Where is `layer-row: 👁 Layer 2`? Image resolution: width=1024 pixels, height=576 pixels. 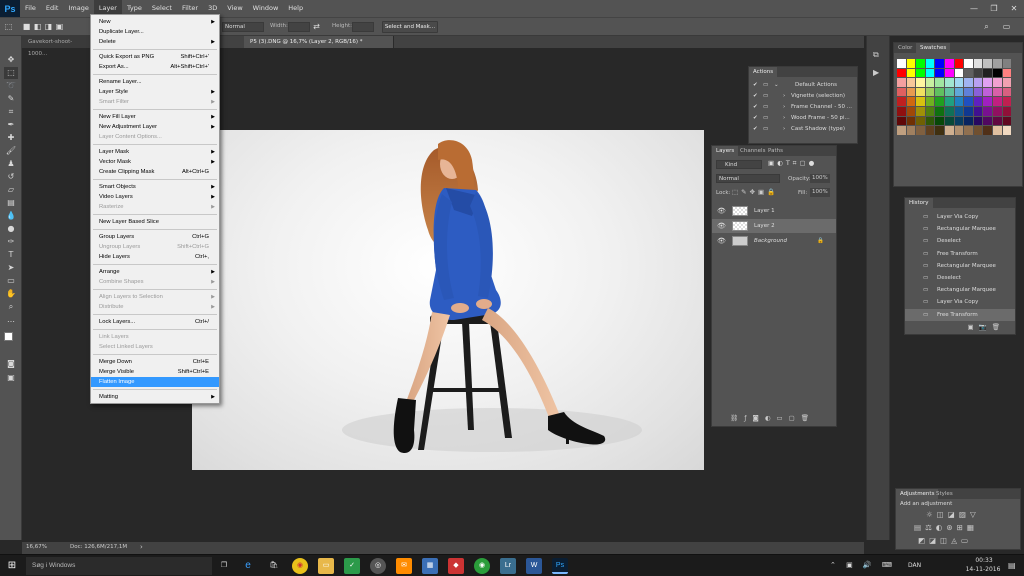 layer-row: 👁 Layer 2 is located at coordinates (774, 226).